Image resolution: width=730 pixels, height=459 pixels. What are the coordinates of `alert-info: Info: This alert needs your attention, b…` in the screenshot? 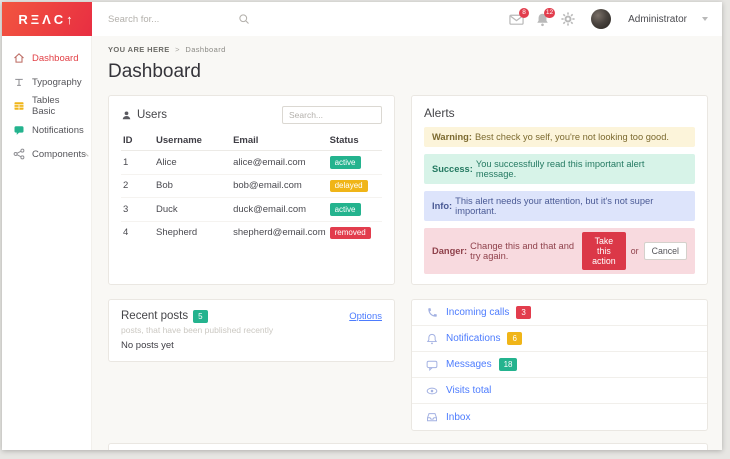 It's located at (559, 206).